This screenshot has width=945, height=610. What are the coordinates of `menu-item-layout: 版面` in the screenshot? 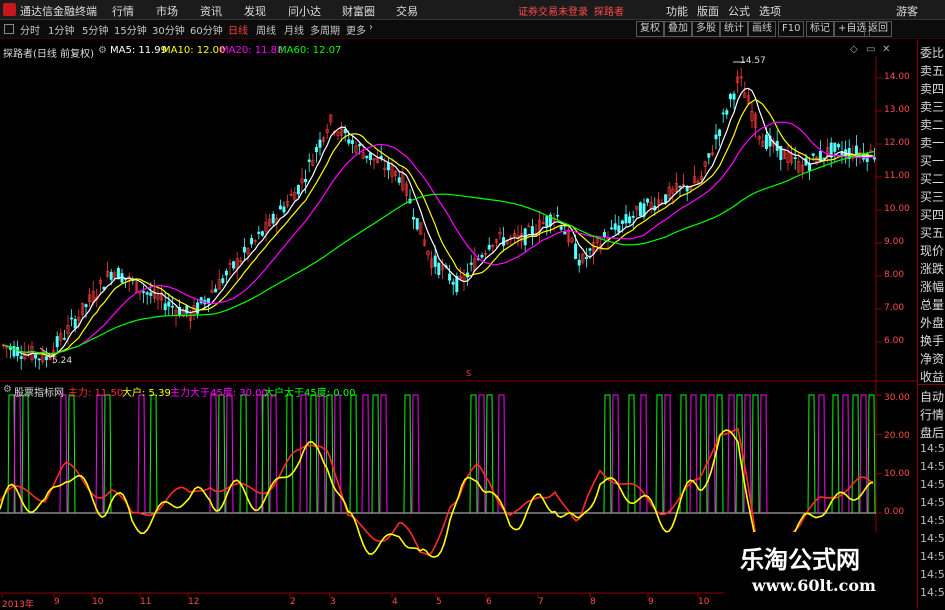 It's located at (708, 11).